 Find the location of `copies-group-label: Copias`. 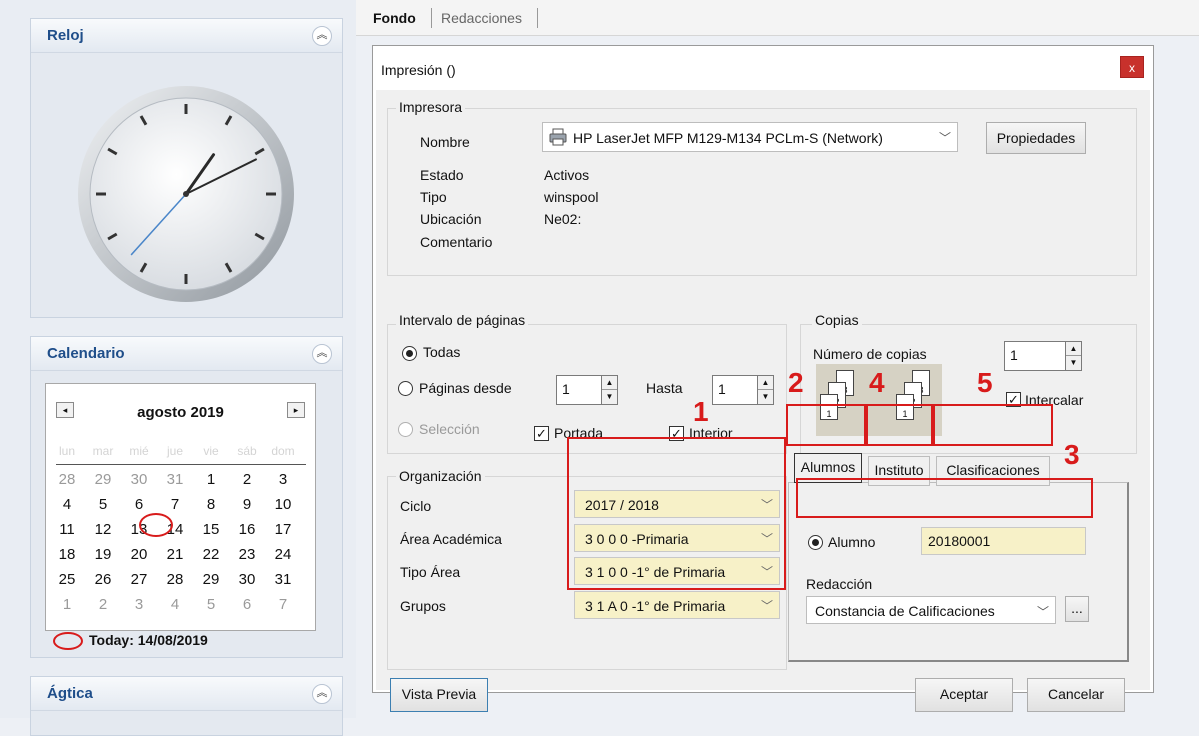

copies-group-label: Copias is located at coordinates (837, 320).